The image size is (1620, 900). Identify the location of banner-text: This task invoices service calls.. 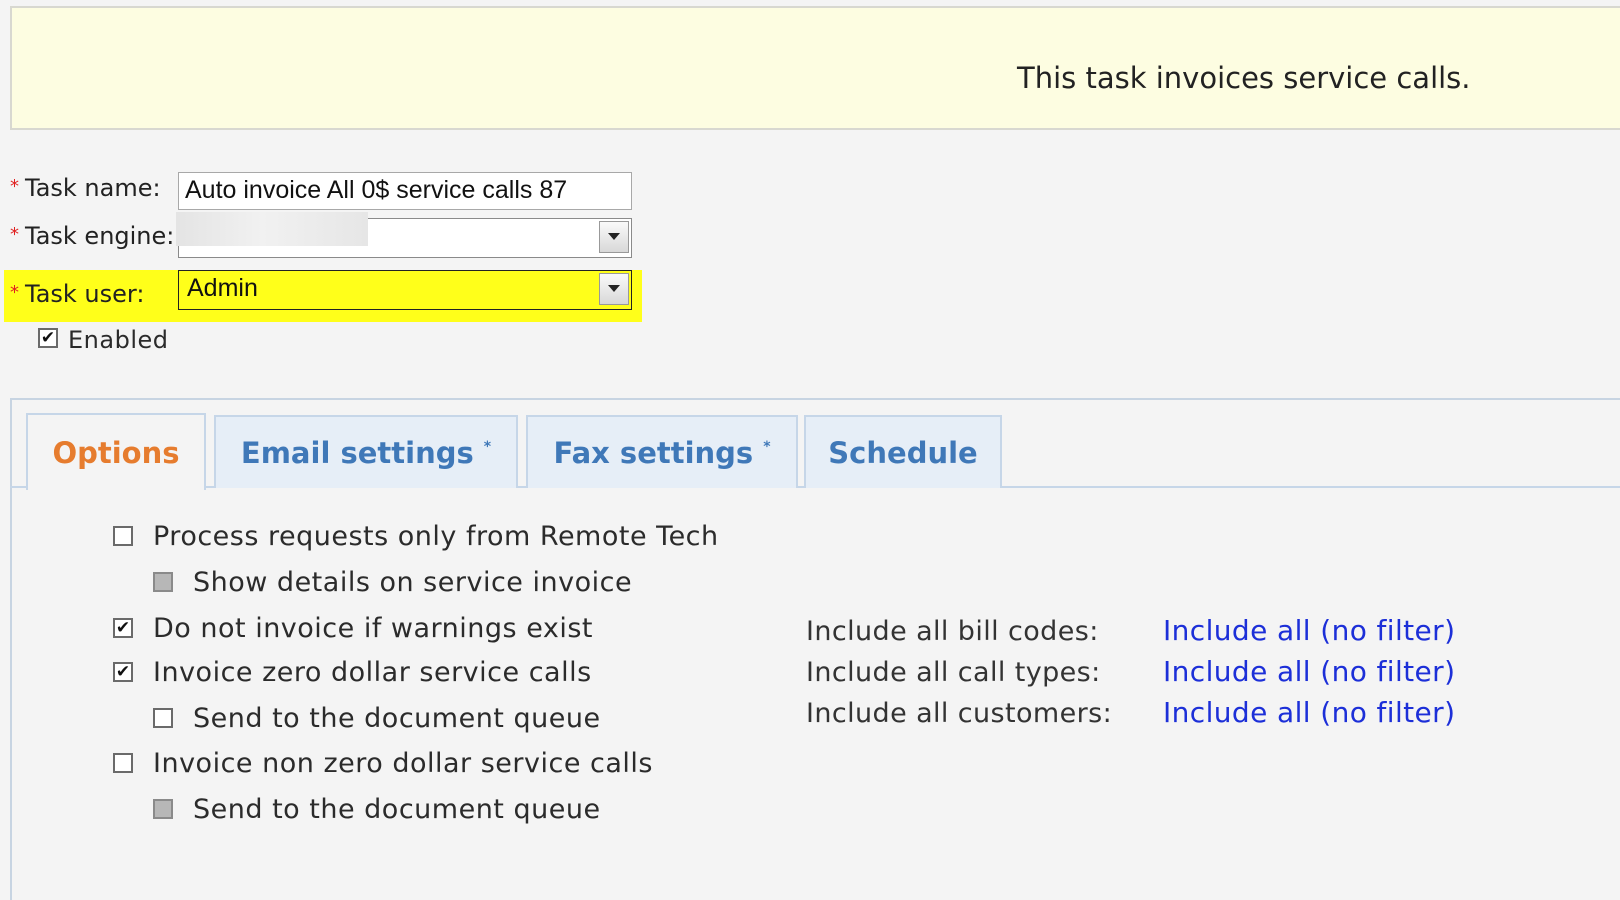
(1244, 78).